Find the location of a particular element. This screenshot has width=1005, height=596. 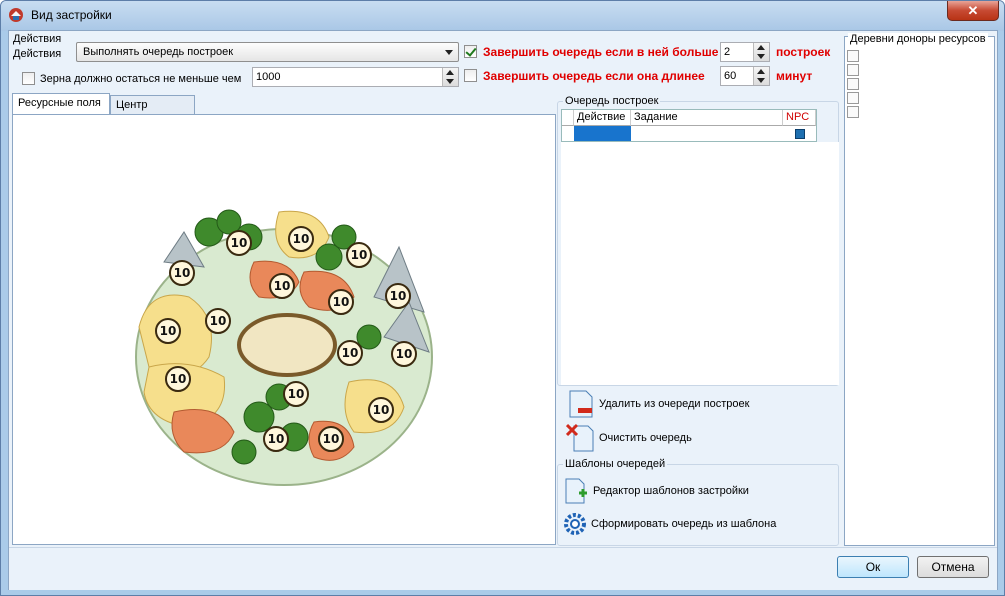

finish-if-longer-label: Завершить очередь если она длинее is located at coordinates (594, 76).